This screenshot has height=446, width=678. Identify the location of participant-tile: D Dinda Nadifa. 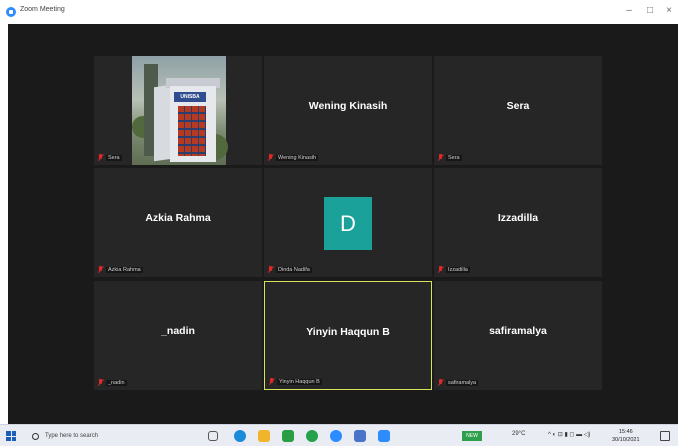
(348, 222).